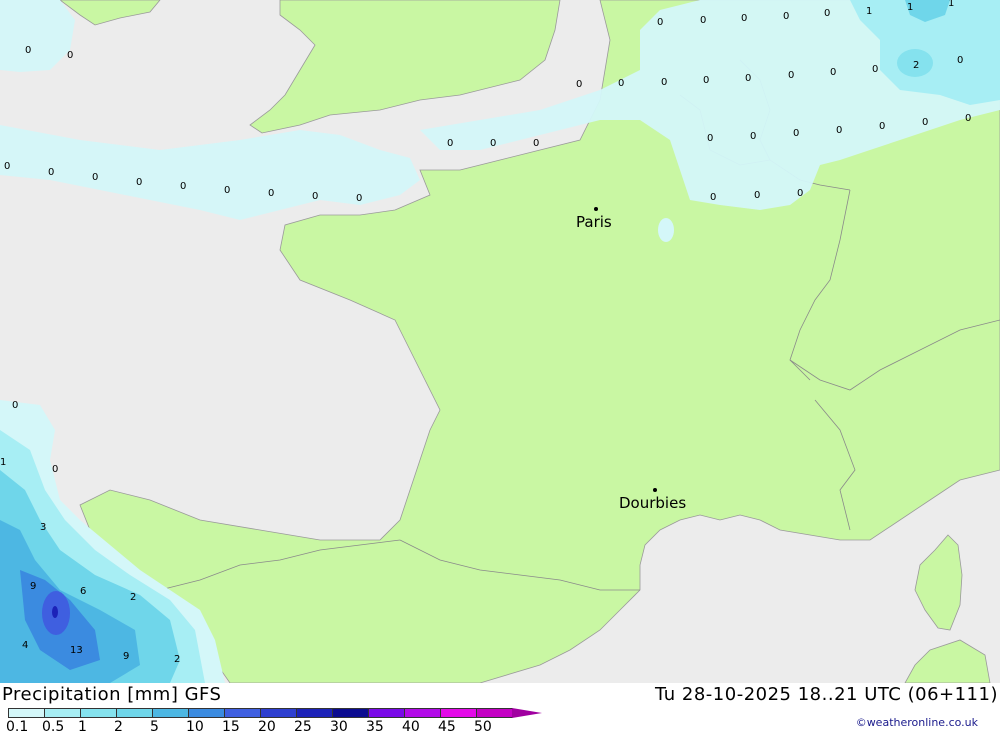 This screenshot has width=1000, height=735. Describe the element at coordinates (76, 650) in the screenshot. I see `precip-value: 13` at that location.